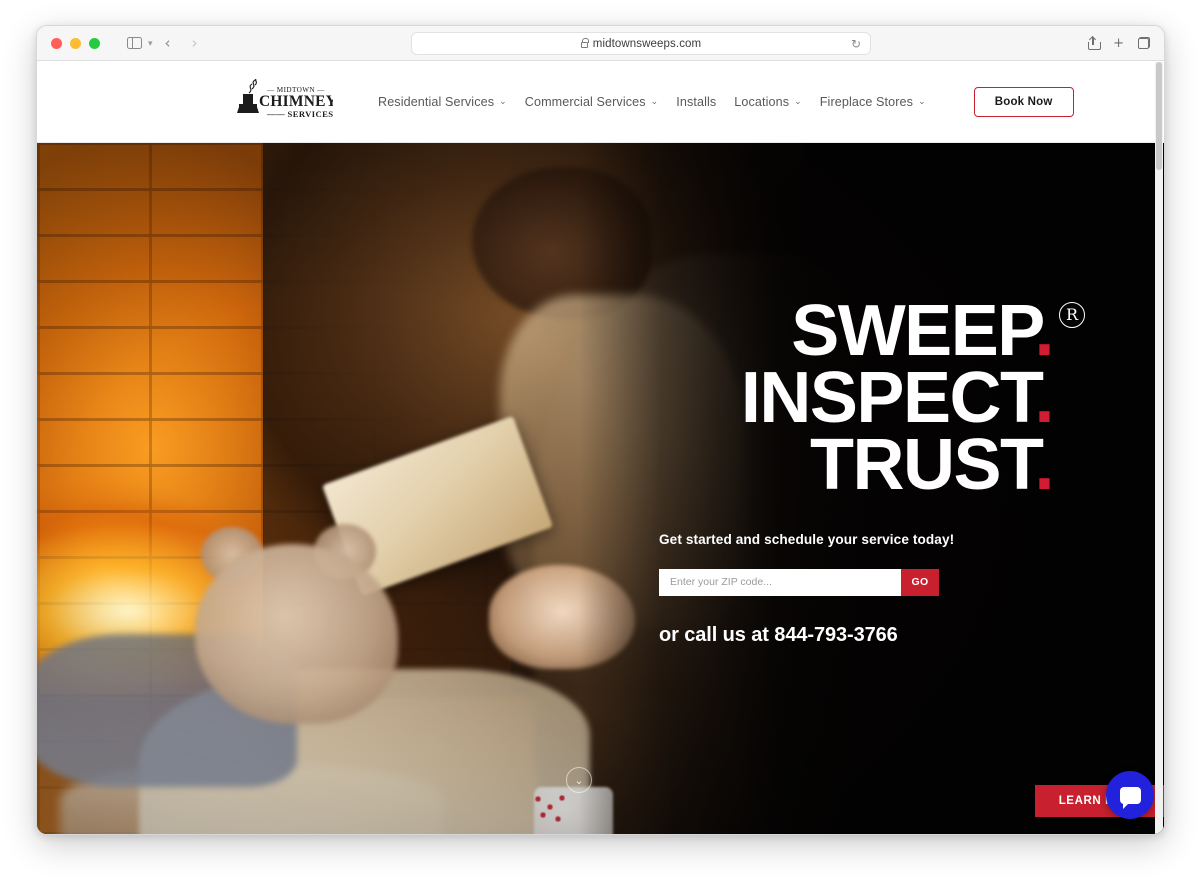 This screenshot has height=886, width=1200. What do you see at coordinates (874, 635) in the screenshot?
I see `hero-phone-text: or call us at 844-793-3766` at bounding box center [874, 635].